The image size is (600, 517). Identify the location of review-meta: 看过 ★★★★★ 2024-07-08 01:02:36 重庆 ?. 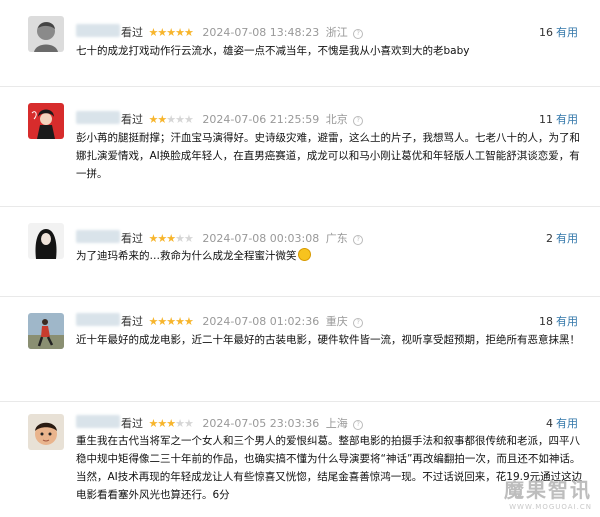
(242, 321).